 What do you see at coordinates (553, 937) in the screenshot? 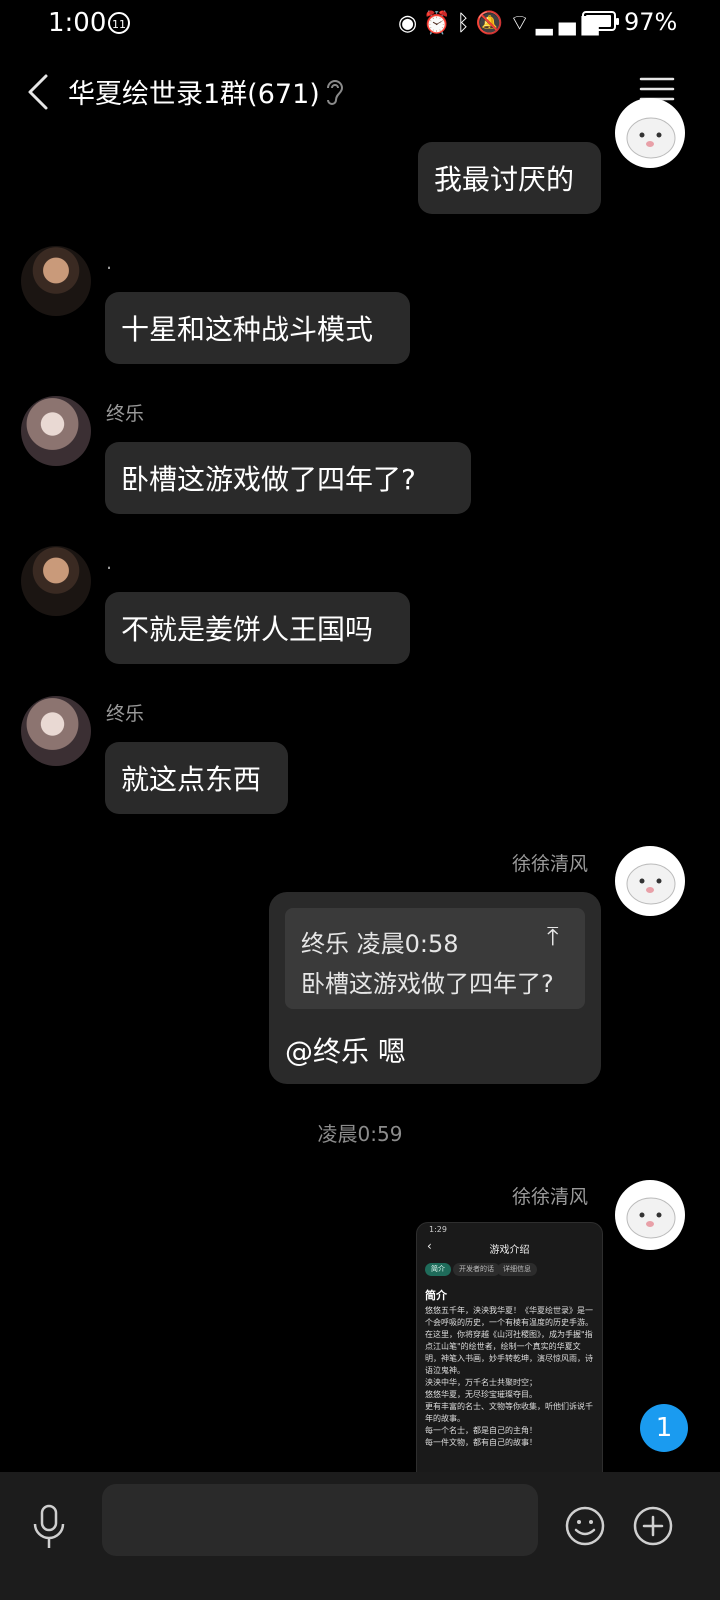
I see `jump-to-top-icon: ⤒` at bounding box center [553, 937].